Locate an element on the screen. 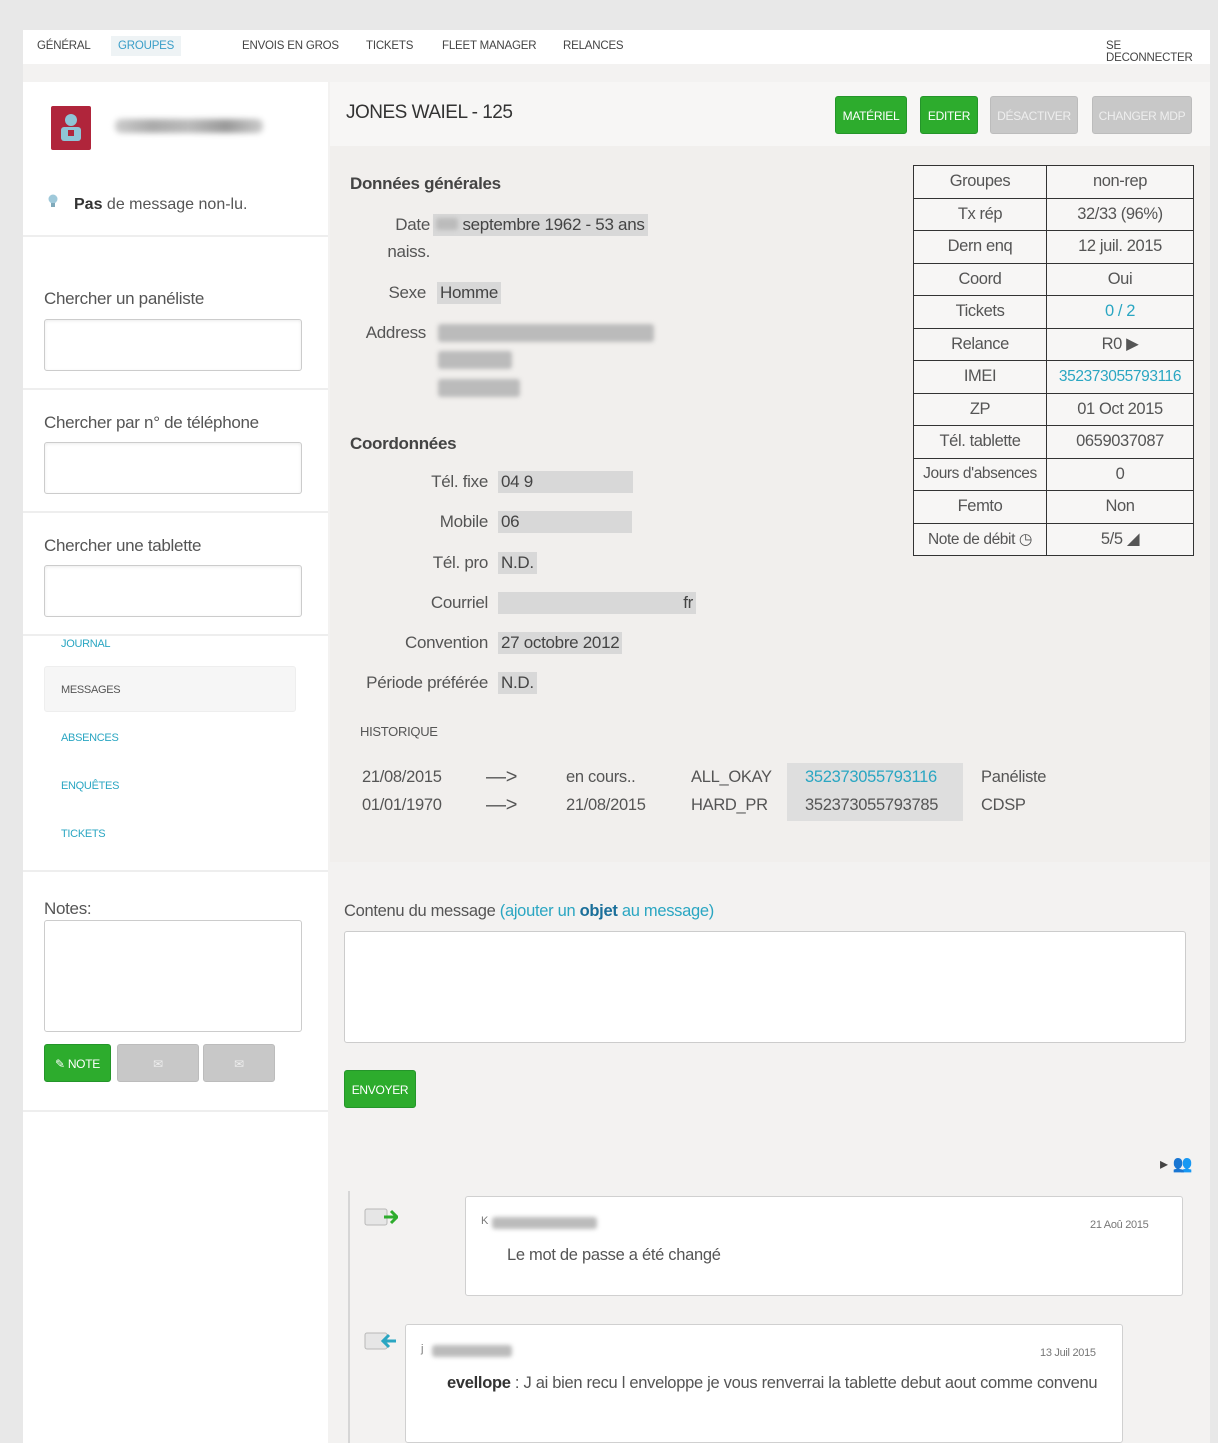 The image size is (1218, 1443). nav-fleet-manager: FLEET MANAGER is located at coordinates (489, 46).